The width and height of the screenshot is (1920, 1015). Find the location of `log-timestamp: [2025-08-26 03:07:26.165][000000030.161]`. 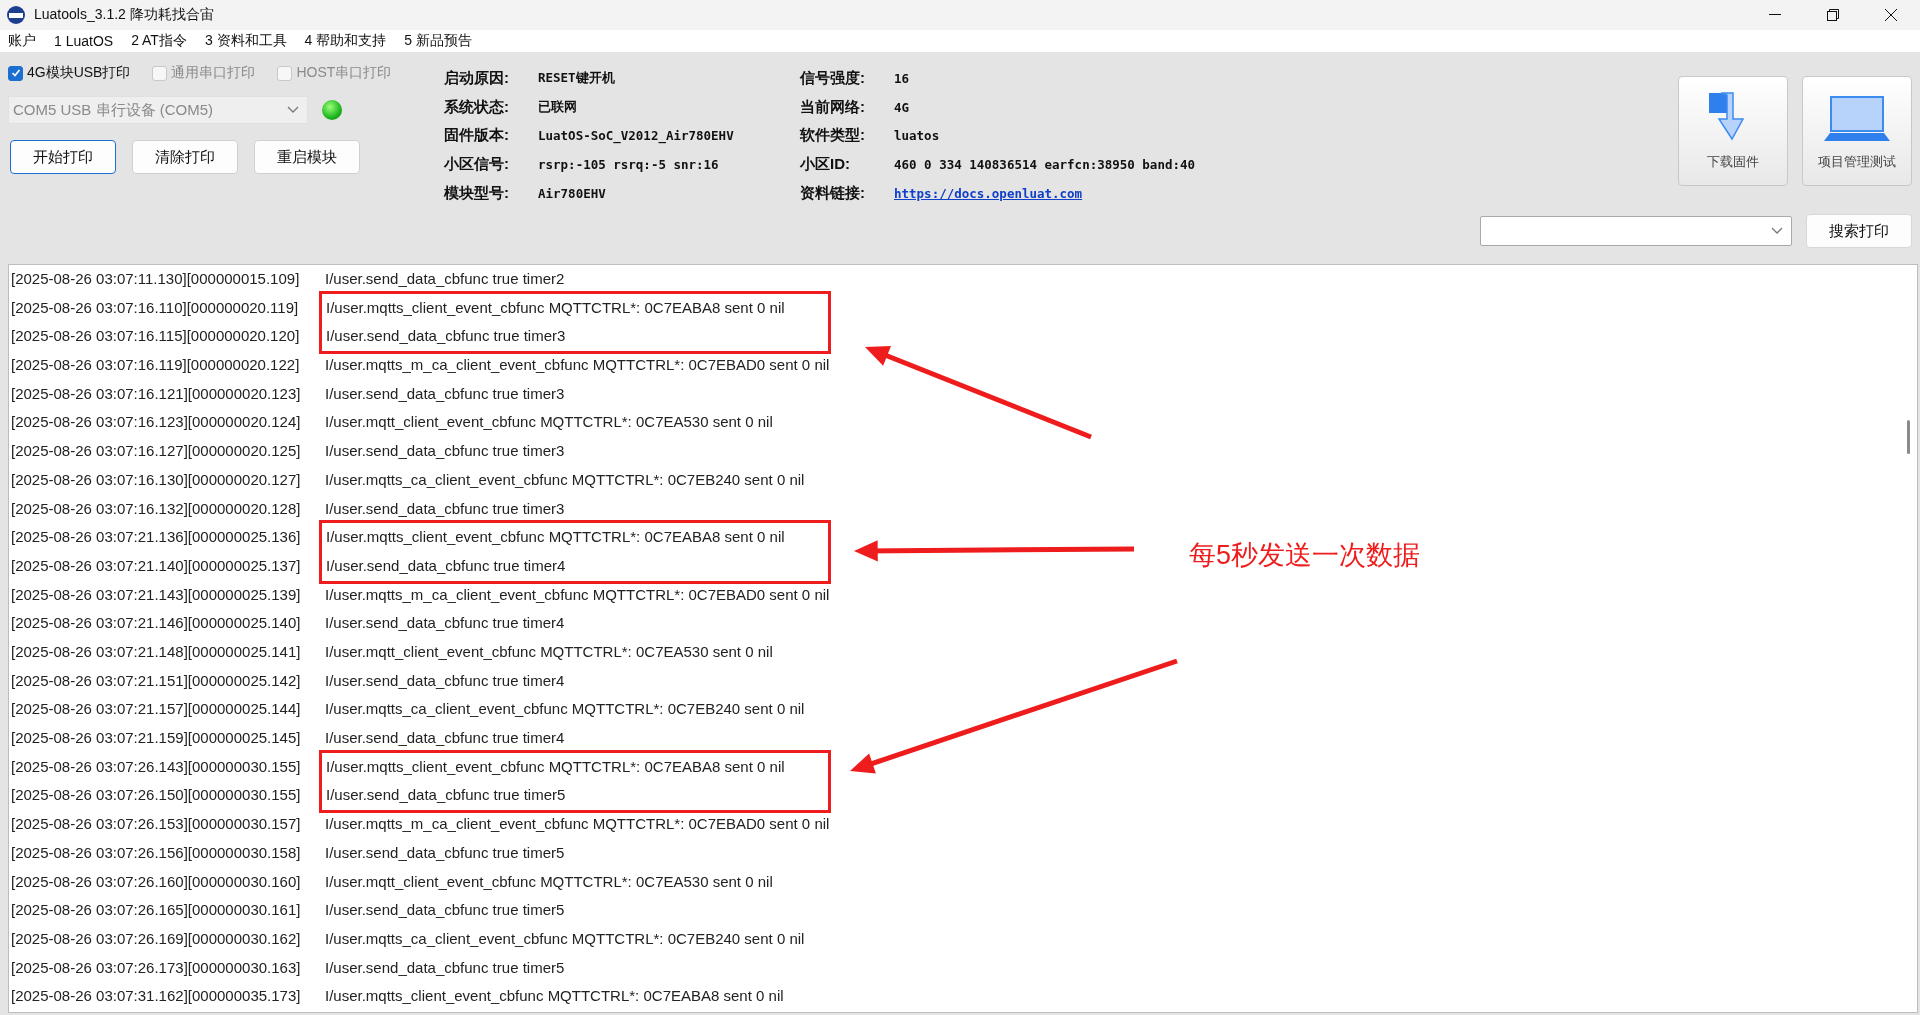

log-timestamp: [2025-08-26 03:07:26.165][000000030.161] is located at coordinates (156, 910).